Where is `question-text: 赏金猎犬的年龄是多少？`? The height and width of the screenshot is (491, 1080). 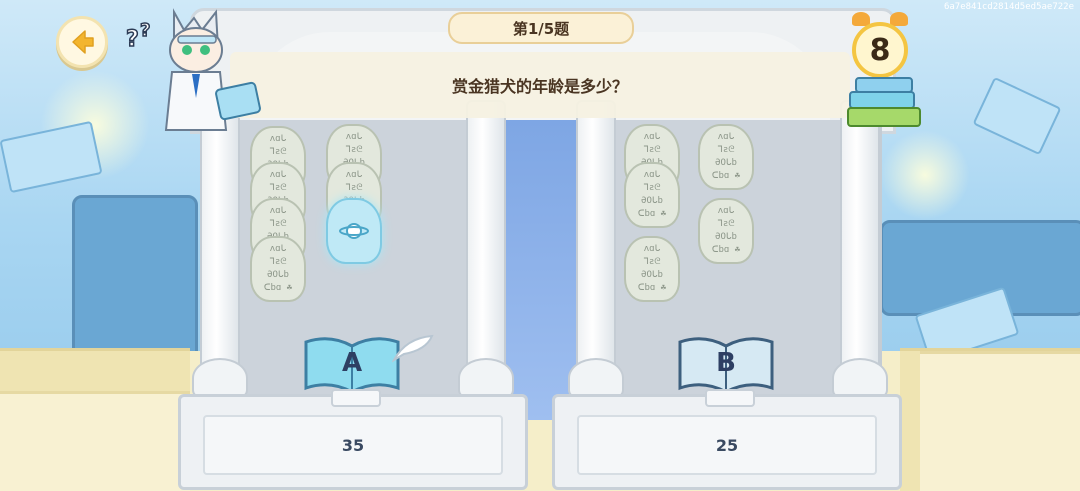 question-text: 赏金猎犬的年龄是多少？ is located at coordinates (539, 86).